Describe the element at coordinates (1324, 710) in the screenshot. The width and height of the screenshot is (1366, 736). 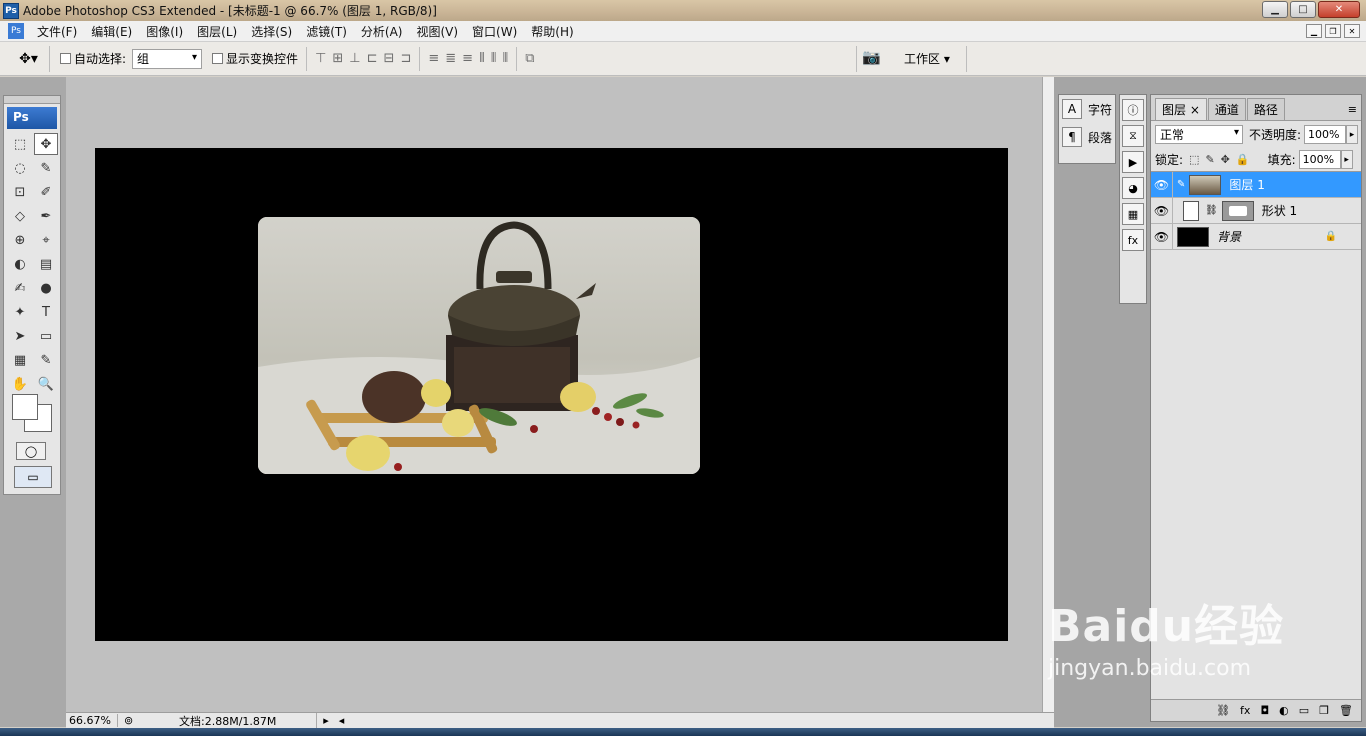
I see `new-layer-icon: ❐` at that location.